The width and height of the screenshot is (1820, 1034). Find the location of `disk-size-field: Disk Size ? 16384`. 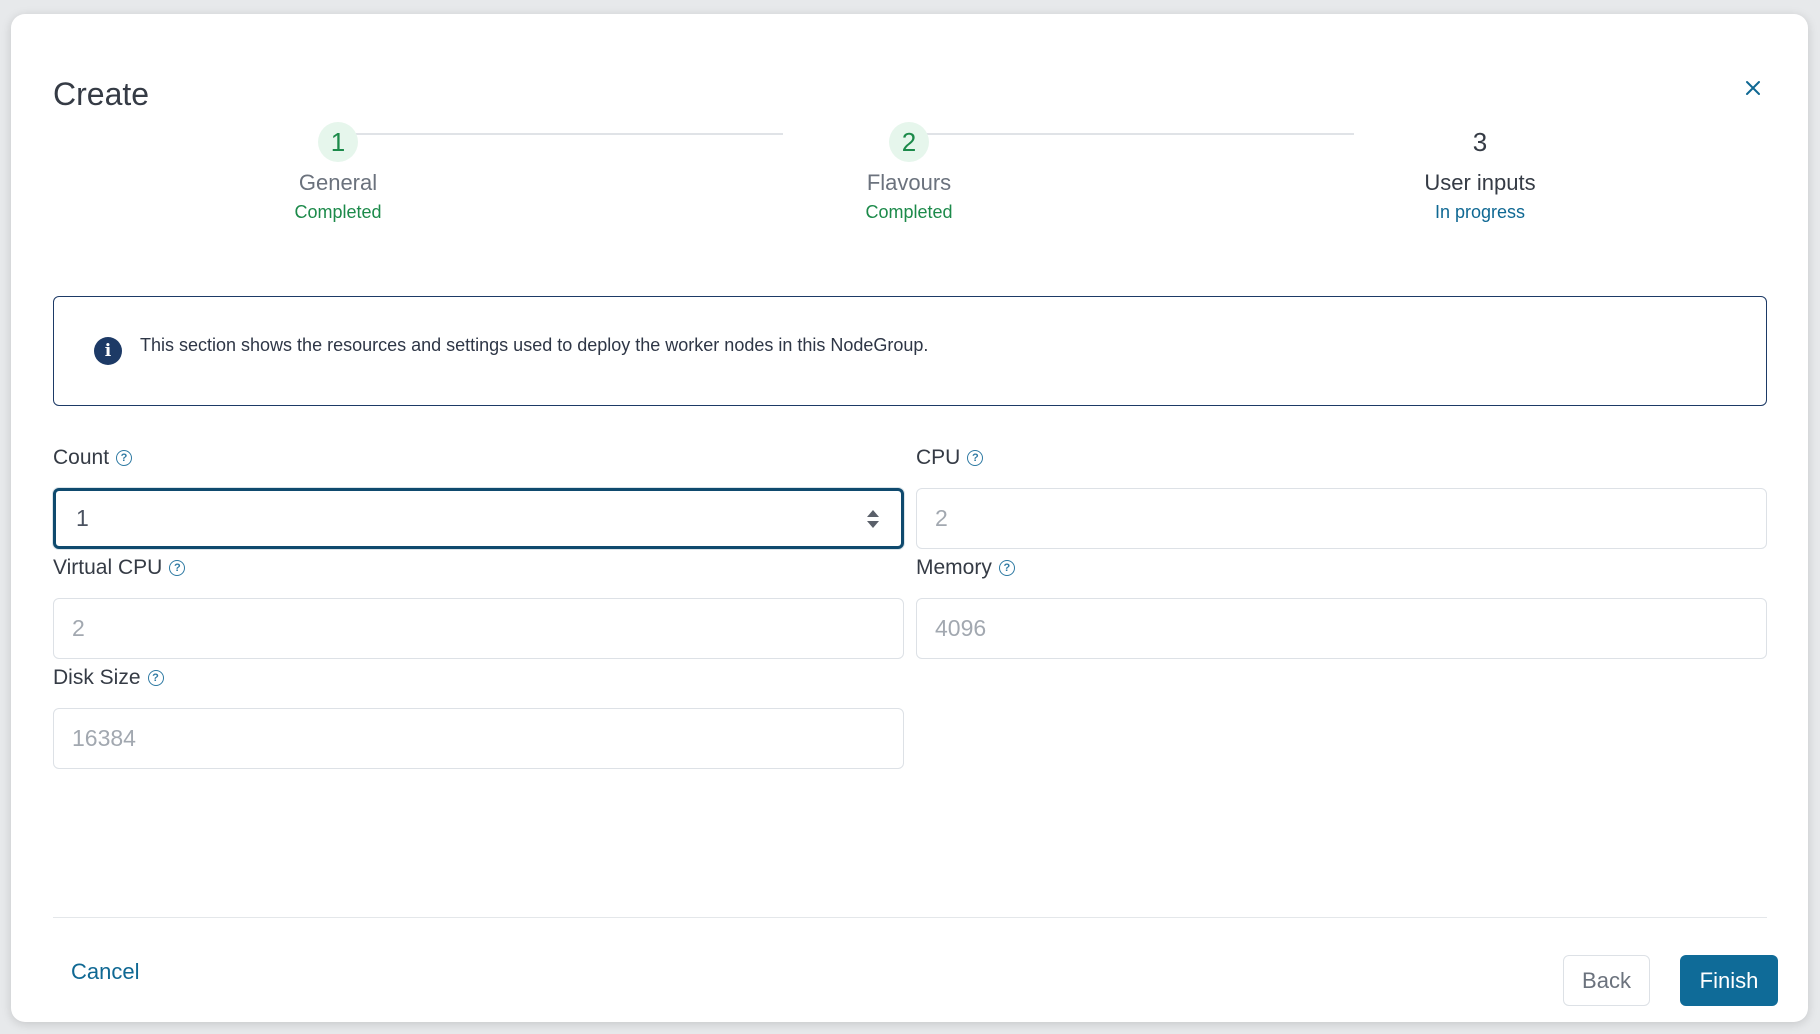

disk-size-field: Disk Size ? 16384 is located at coordinates (478, 716).